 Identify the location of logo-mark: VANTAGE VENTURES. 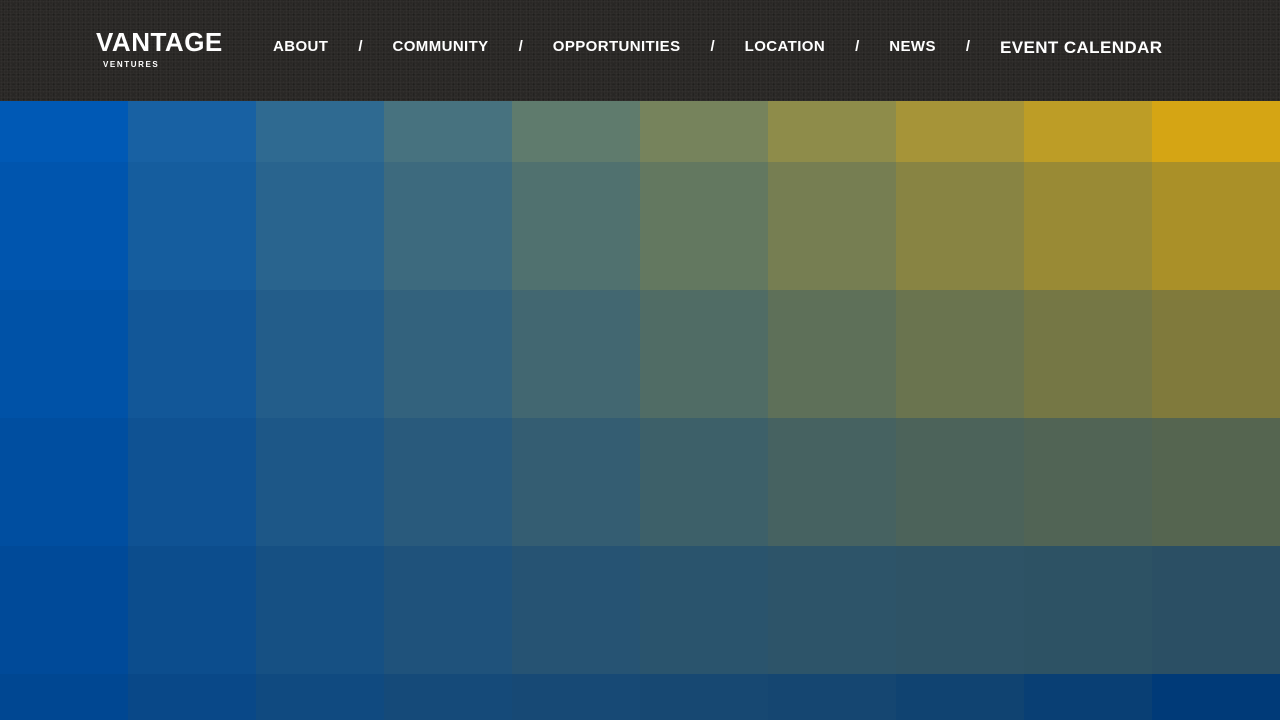
(159, 49).